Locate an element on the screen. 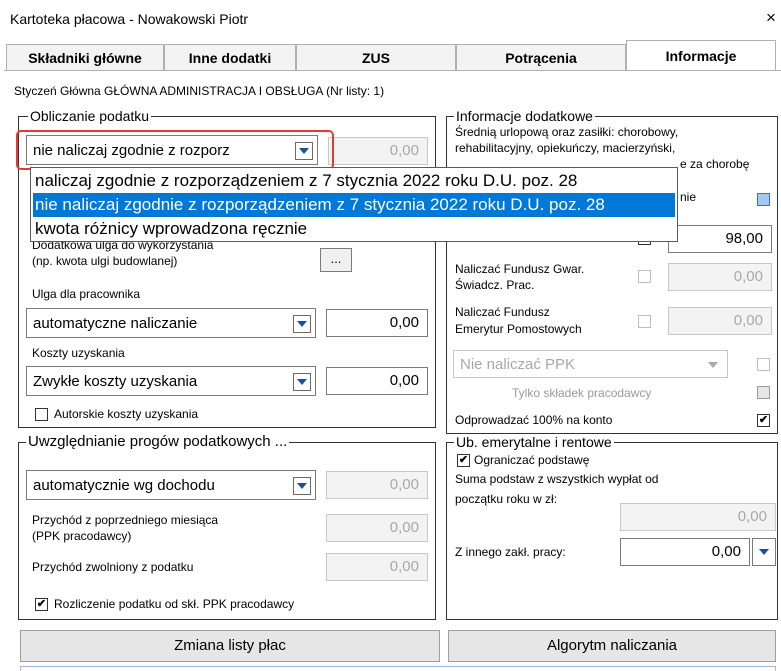 This screenshot has height=671, width=781. costs-combo: Zwykłe koszty uzyskania is located at coordinates (171, 381).